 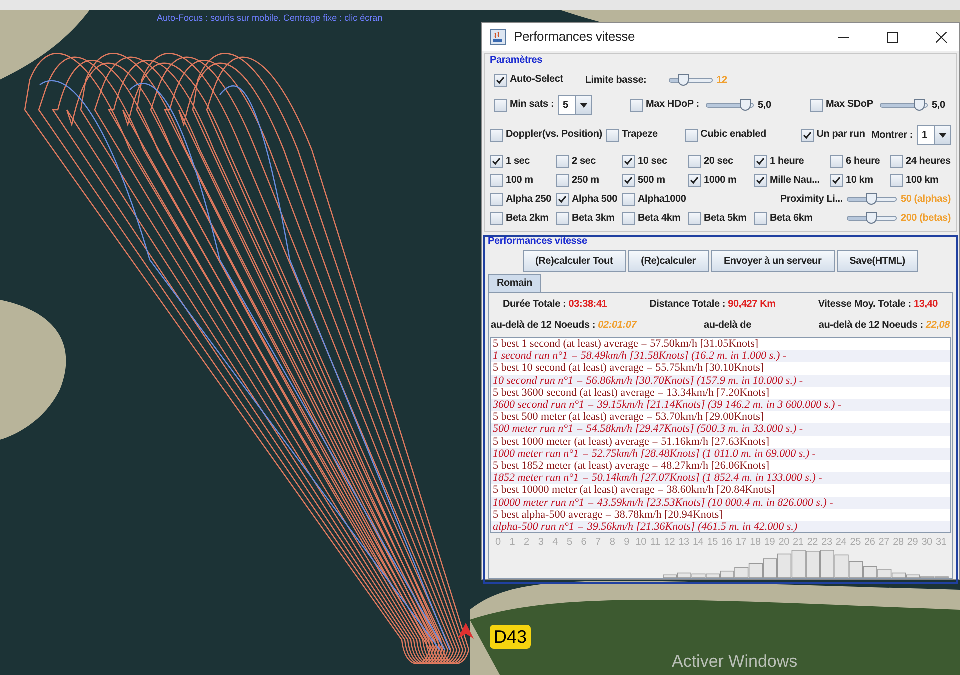 I want to click on checkbox-label: 6 heure, so click(x=863, y=162).